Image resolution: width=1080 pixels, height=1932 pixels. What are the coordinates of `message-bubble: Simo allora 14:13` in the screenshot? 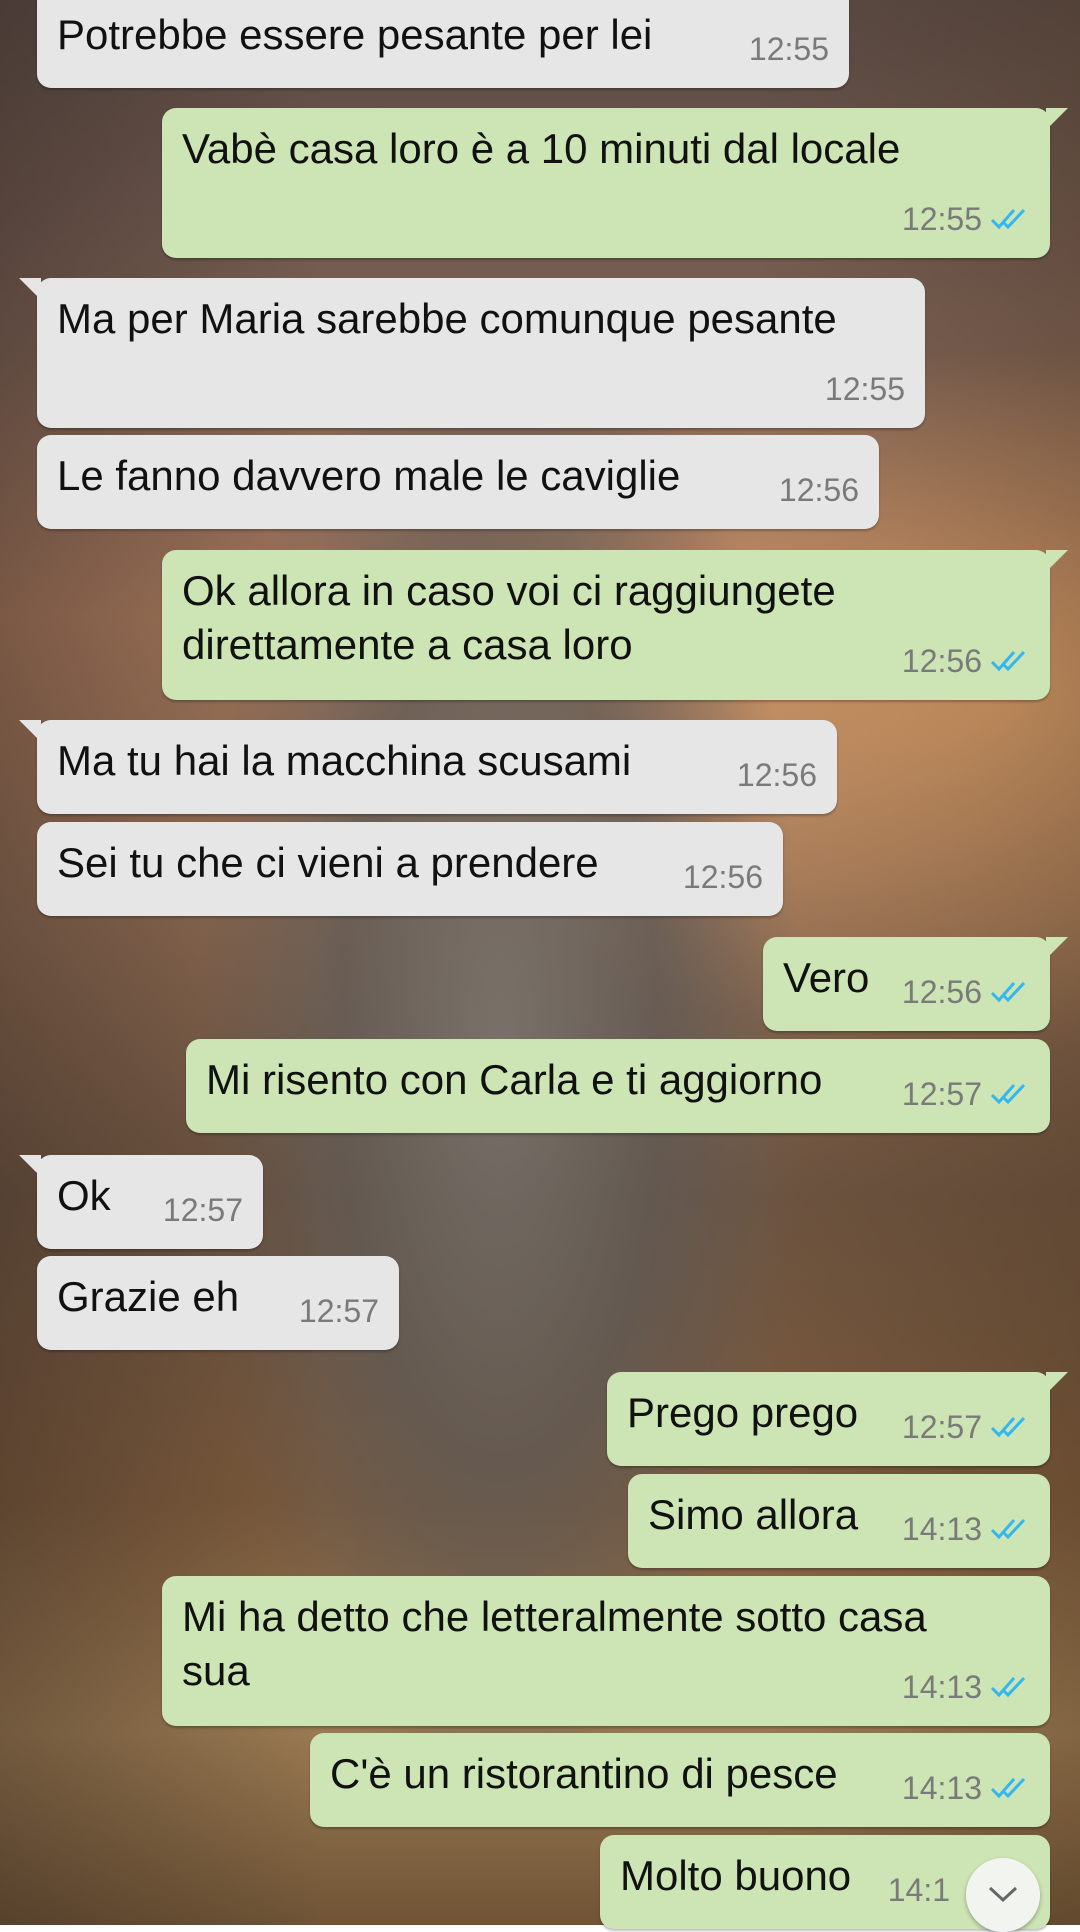 It's located at (839, 1521).